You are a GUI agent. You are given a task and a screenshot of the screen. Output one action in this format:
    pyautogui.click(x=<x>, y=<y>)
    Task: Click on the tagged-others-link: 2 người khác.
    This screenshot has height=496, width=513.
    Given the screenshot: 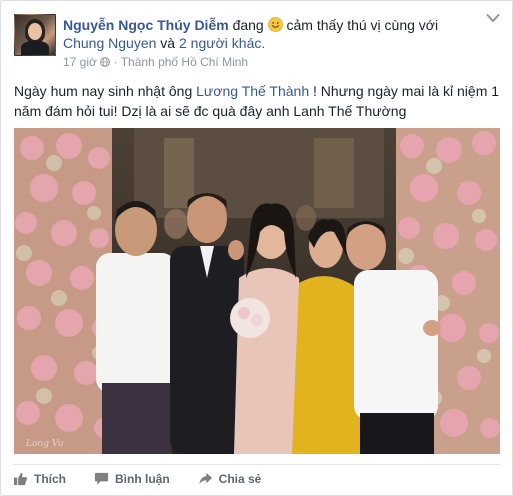 What is the action you would take?
    pyautogui.click(x=222, y=43)
    